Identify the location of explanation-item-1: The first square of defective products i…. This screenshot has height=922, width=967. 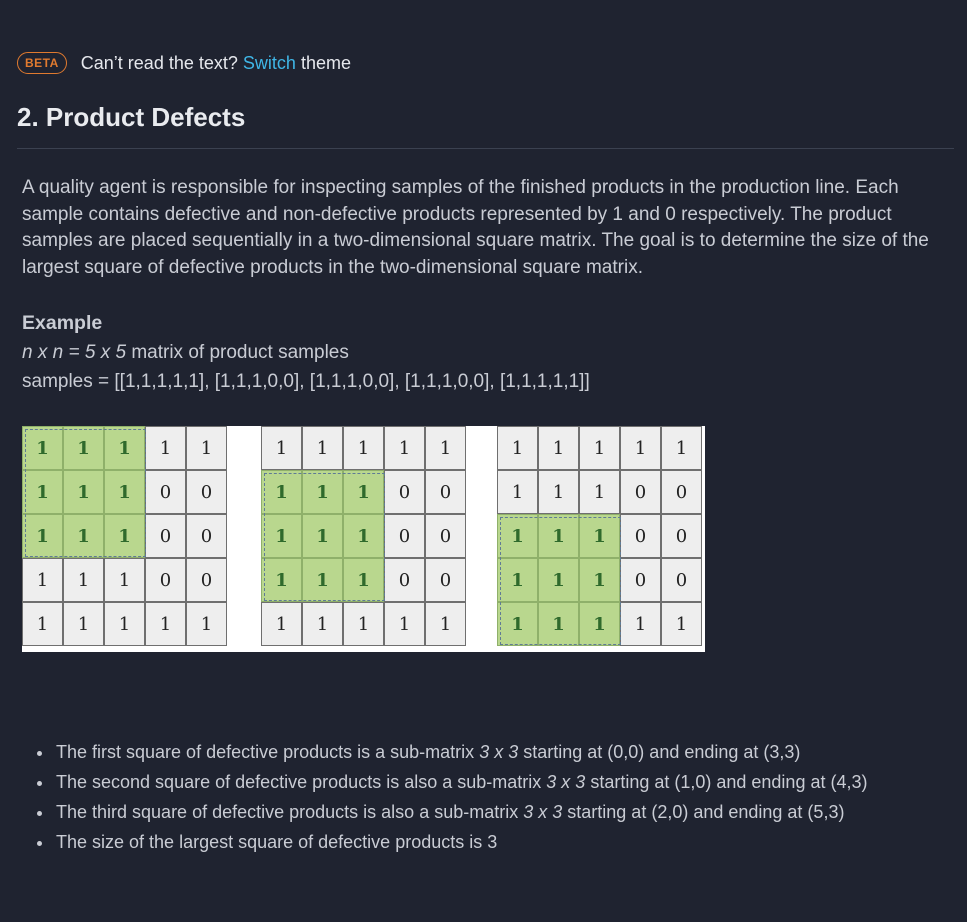
(460, 752).